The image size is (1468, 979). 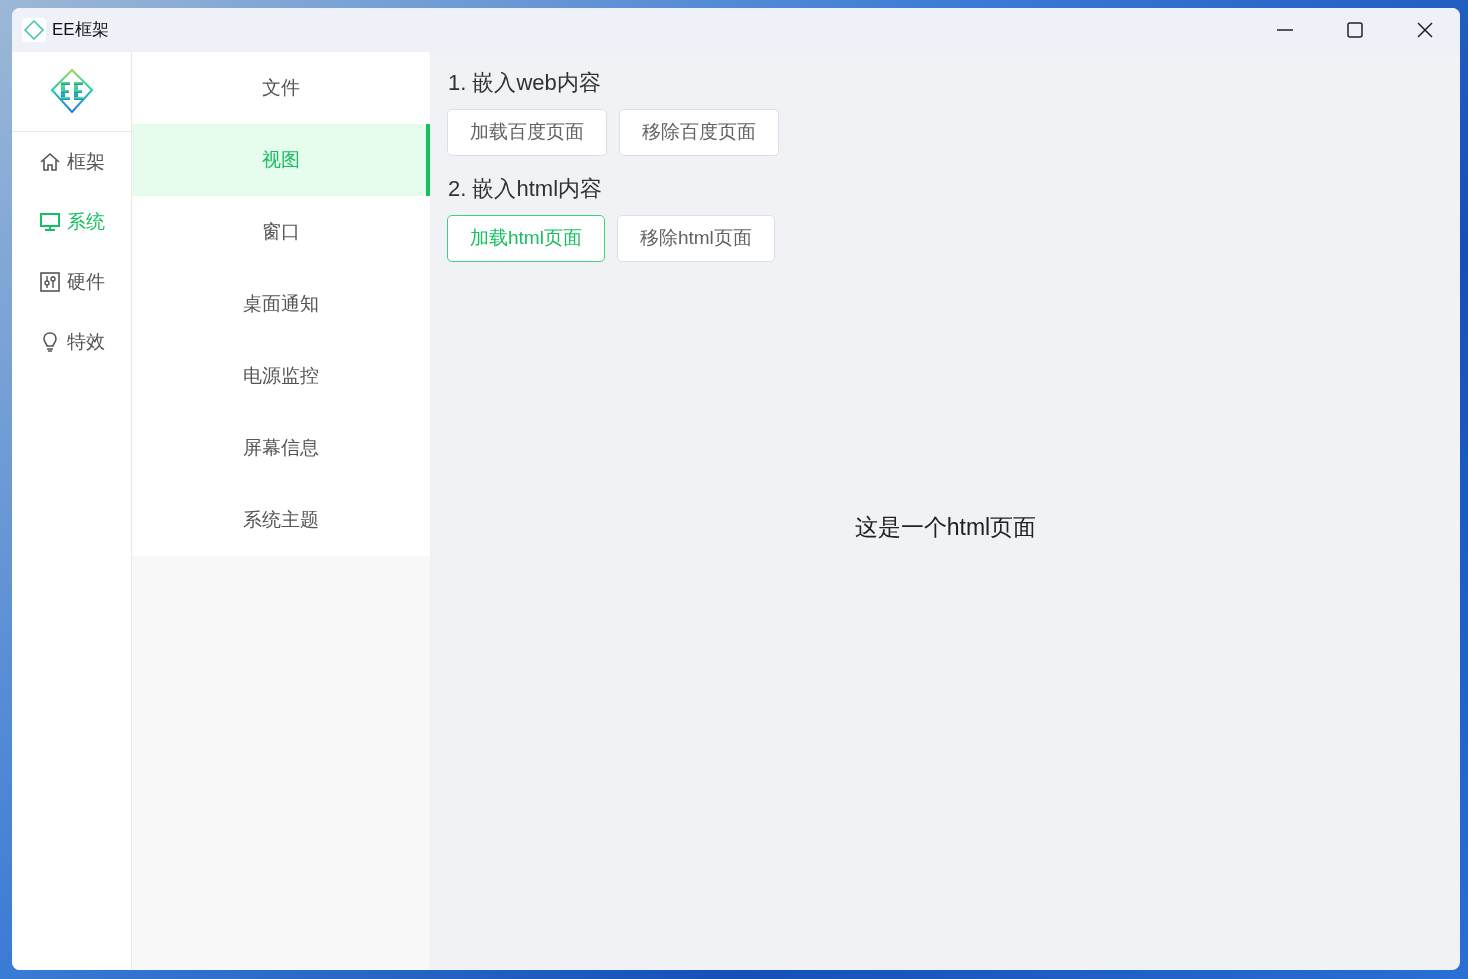 I want to click on embedded-page-text: 这是一个html页面, so click(x=945, y=527).